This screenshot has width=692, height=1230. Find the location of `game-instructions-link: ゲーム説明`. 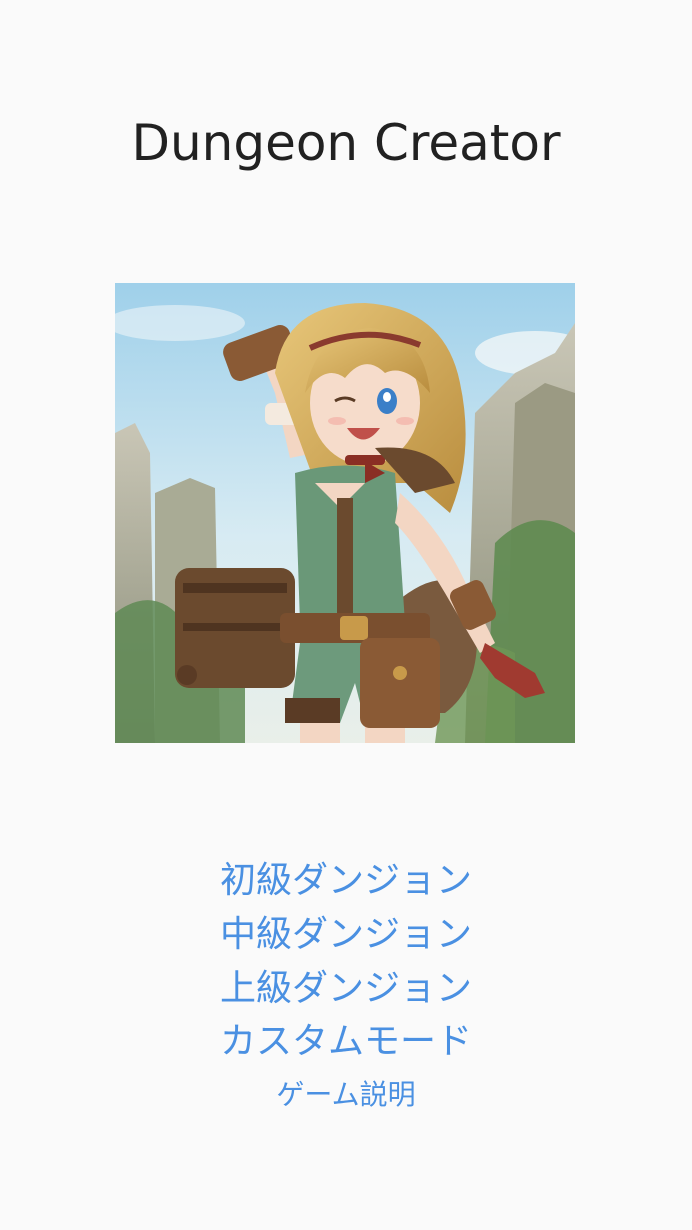

game-instructions-link: ゲーム説明 is located at coordinates (346, 1095).